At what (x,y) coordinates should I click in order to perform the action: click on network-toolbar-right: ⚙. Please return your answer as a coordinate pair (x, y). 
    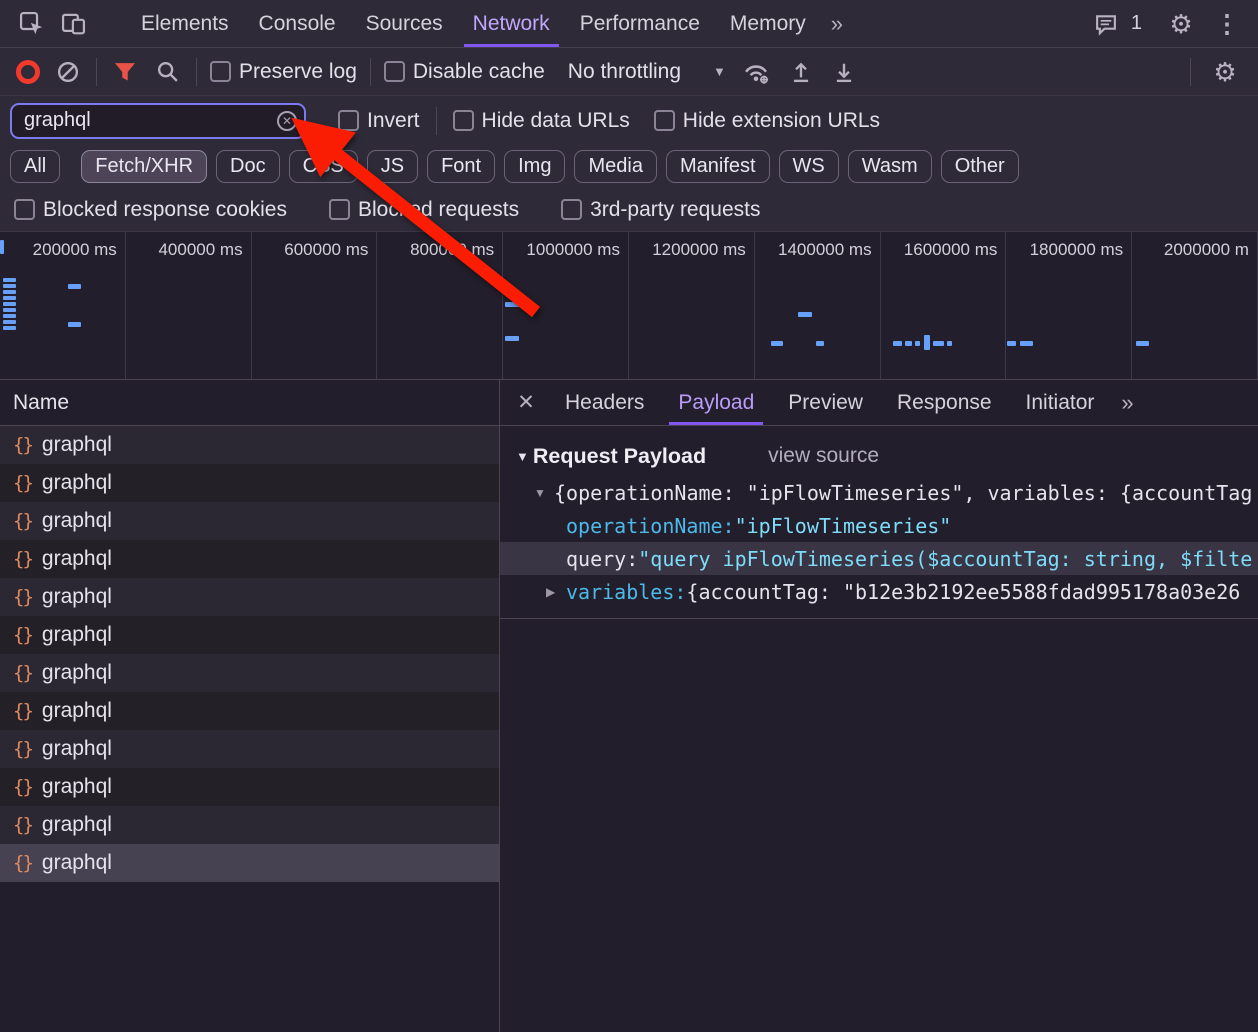
    Looking at the image, I should click on (1218, 71).